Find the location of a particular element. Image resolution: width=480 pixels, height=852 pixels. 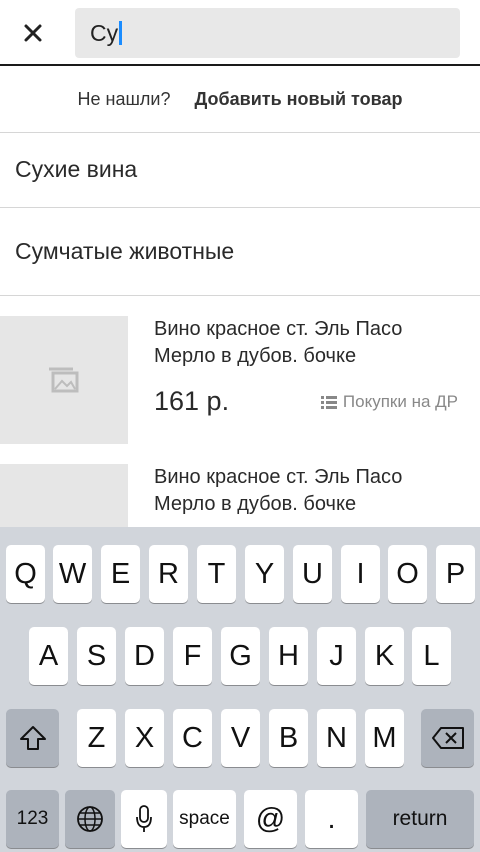

microphone-icon is located at coordinates (144, 818).